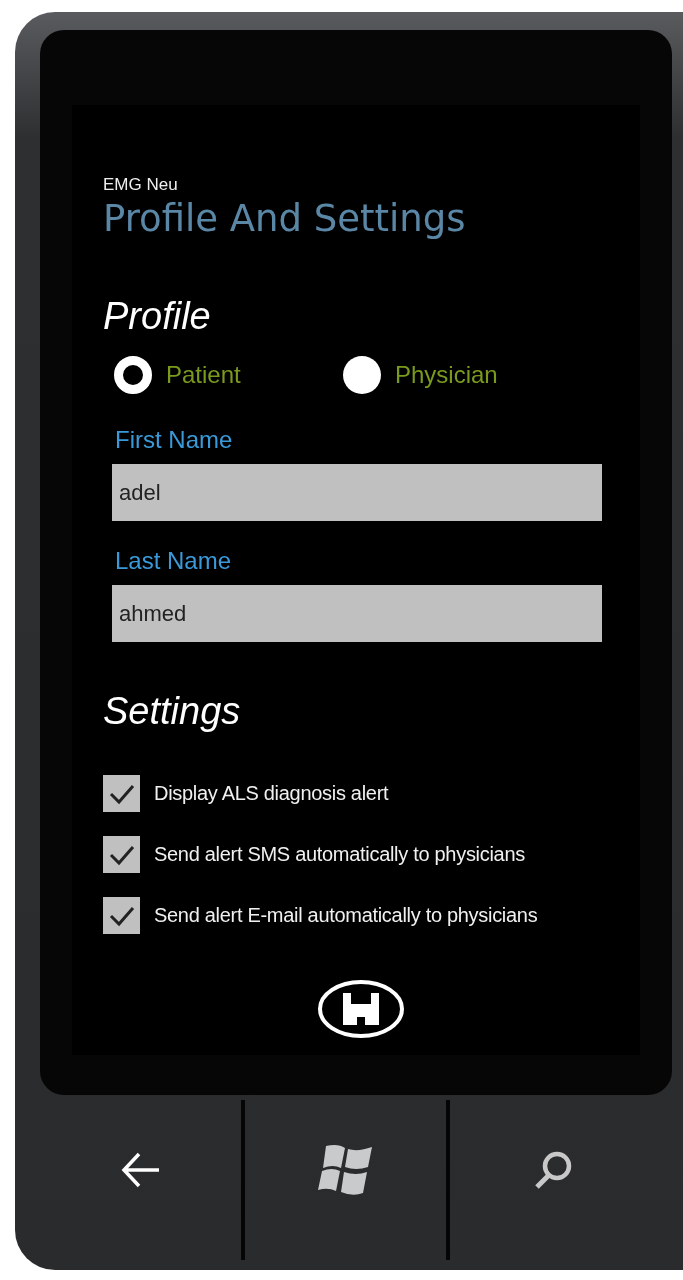 This screenshot has width=683, height=1280. Describe the element at coordinates (271, 793) in the screenshot. I see `checkbox-label: Display ALS diagnosis alert` at that location.